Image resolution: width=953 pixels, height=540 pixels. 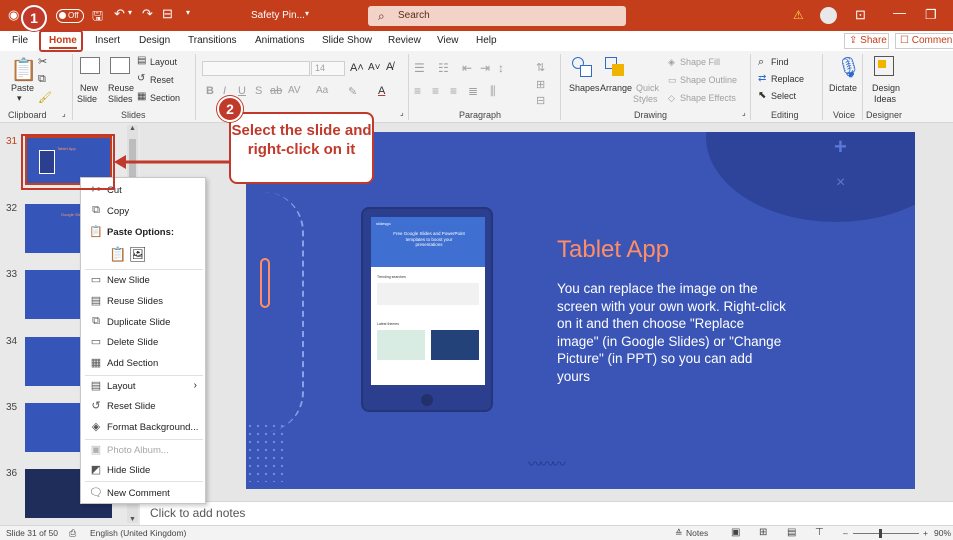 What do you see at coordinates (143, 386) in the screenshot?
I see `menu-item-layout: ▤ Layout ›` at bounding box center [143, 386].